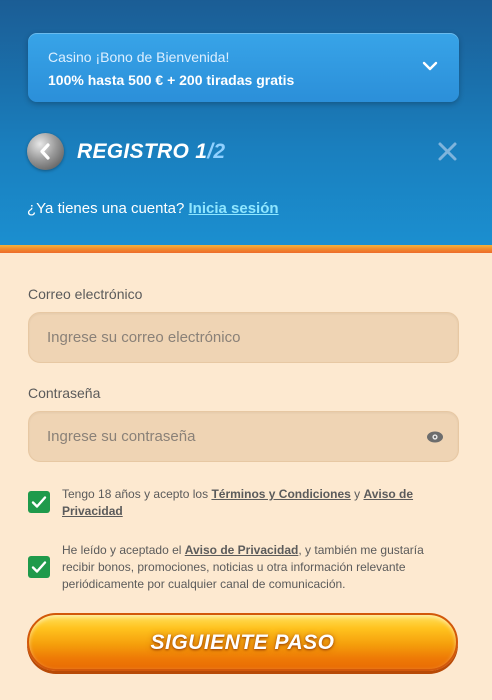 The image size is (492, 700). I want to click on age-terms-prefix: Tengo 18 años y acepto los, so click(137, 494).